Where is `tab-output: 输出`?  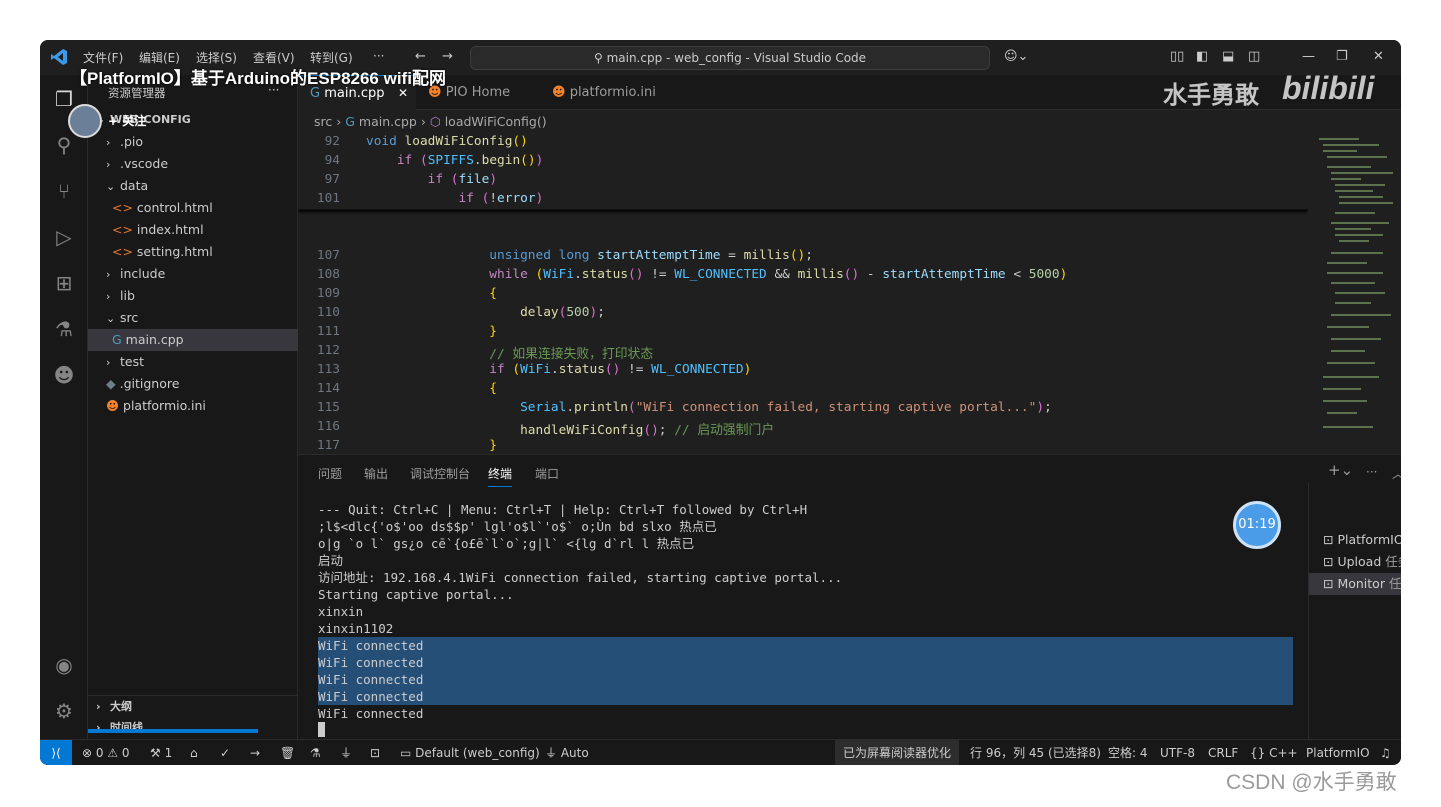
tab-output: 输出 is located at coordinates (376, 473).